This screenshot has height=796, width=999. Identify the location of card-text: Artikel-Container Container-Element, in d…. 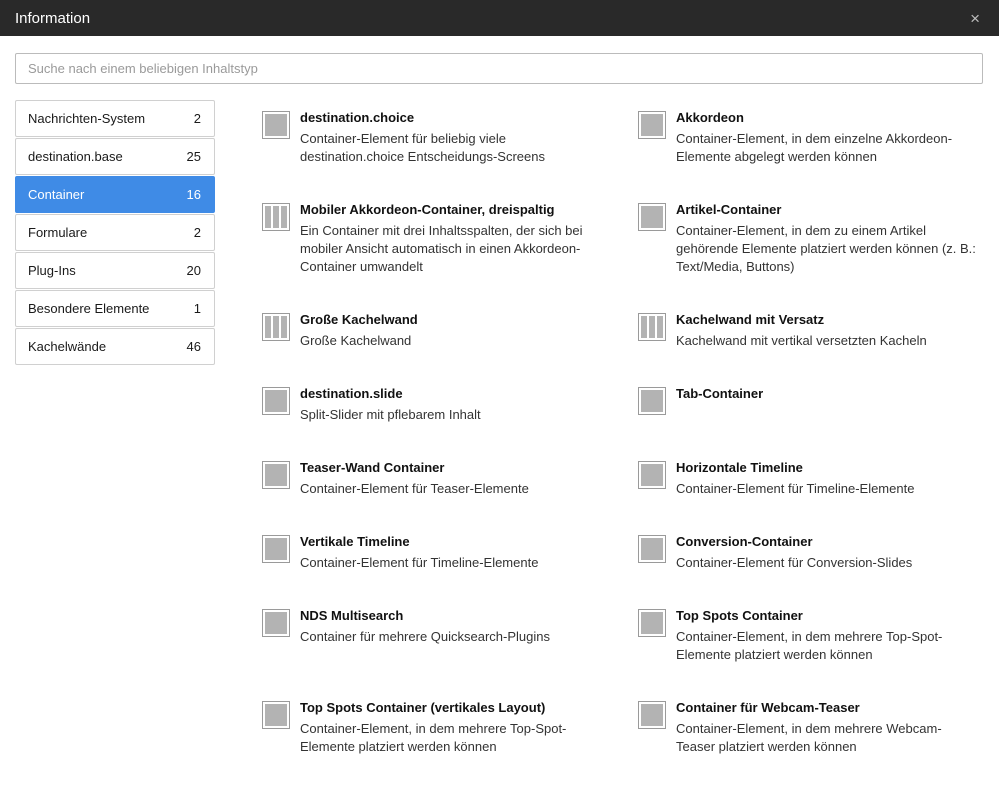
(826, 239).